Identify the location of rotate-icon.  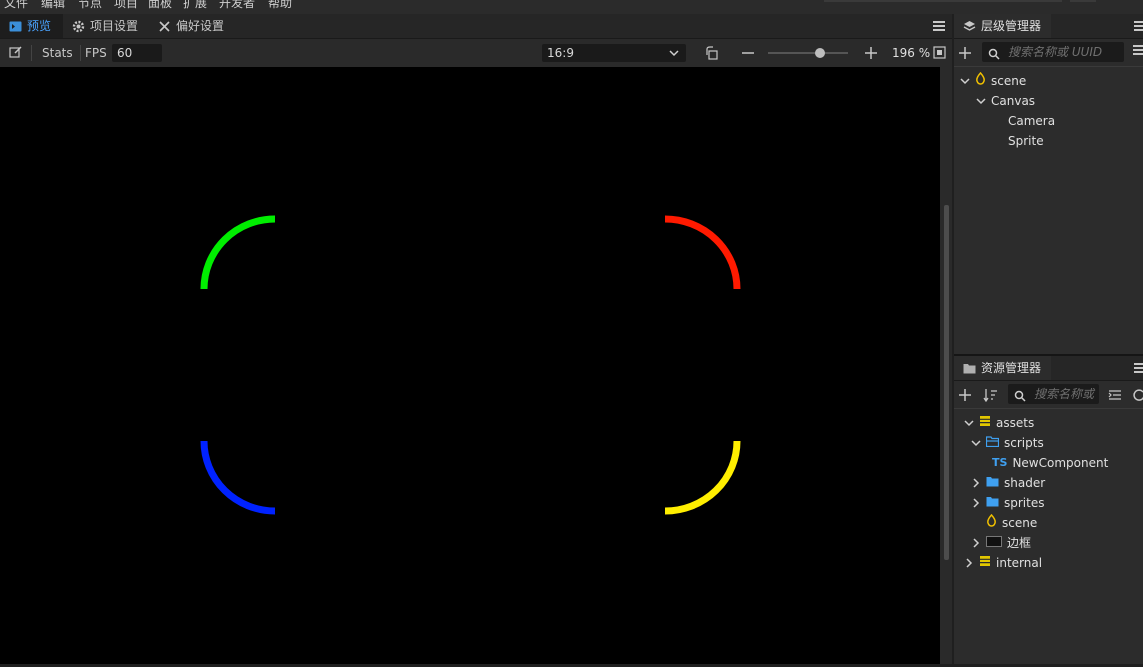
(712, 54).